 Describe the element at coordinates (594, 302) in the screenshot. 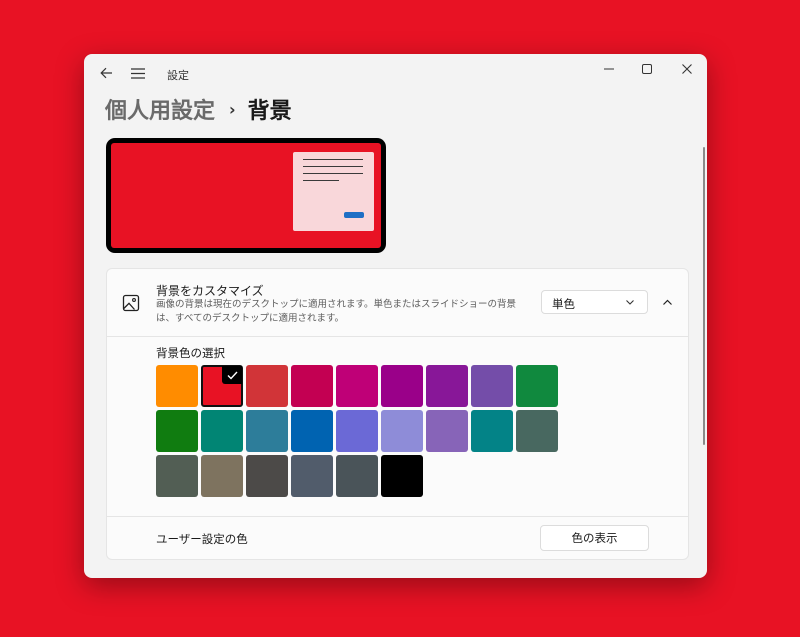

I see `background-type-dropdown: 単色` at that location.